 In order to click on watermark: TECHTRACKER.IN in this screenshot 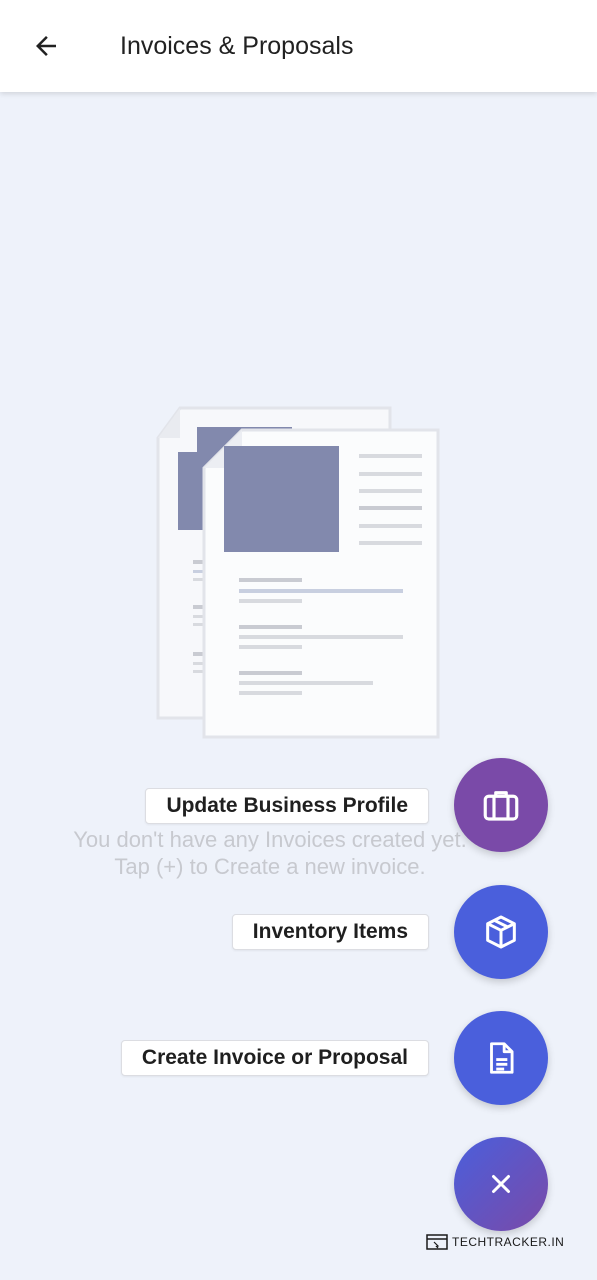, I will do `click(495, 1242)`.